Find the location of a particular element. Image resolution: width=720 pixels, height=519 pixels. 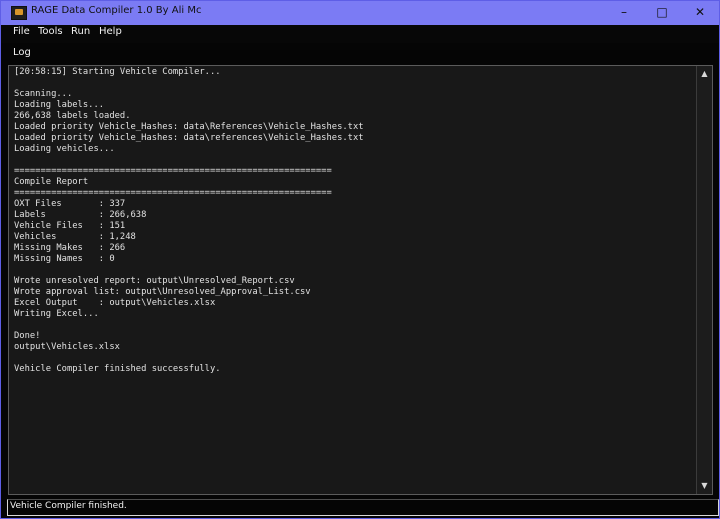

scroll-up-icon: ▲ is located at coordinates (704, 73).